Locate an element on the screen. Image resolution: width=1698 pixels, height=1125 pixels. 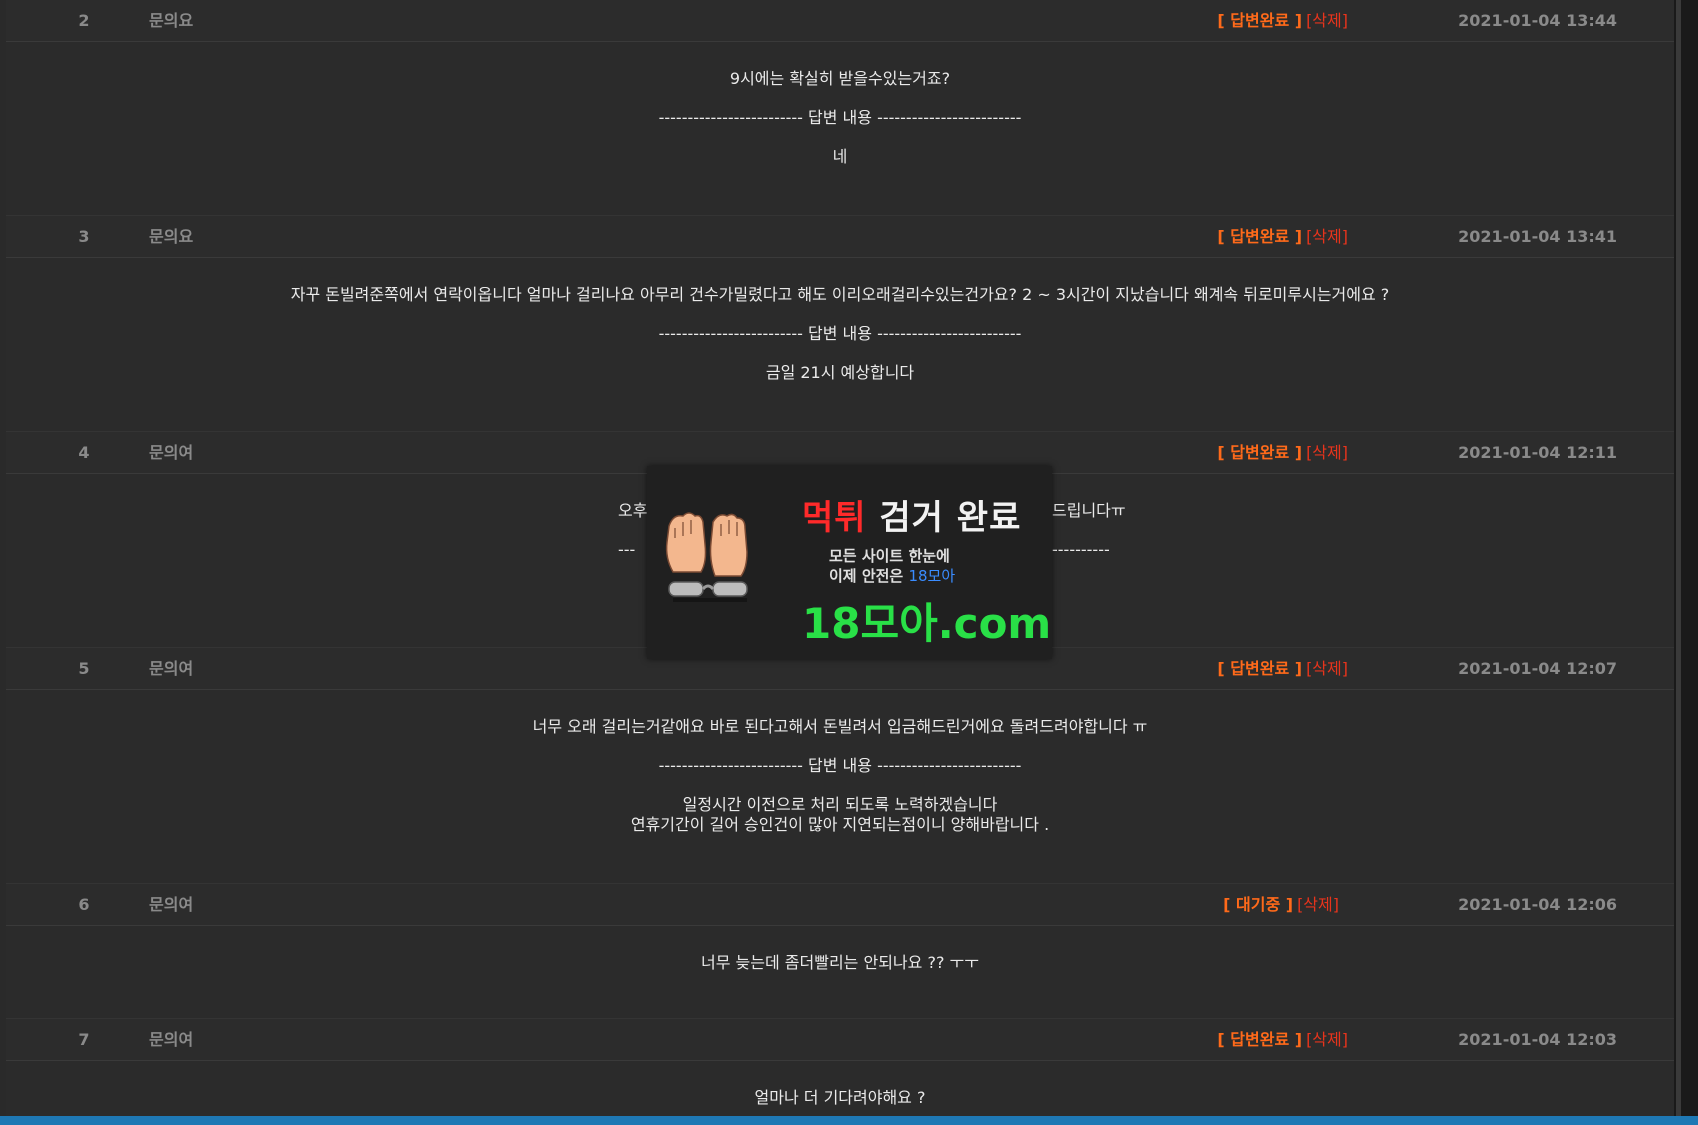
window-edge is located at coordinates (1686, 558).